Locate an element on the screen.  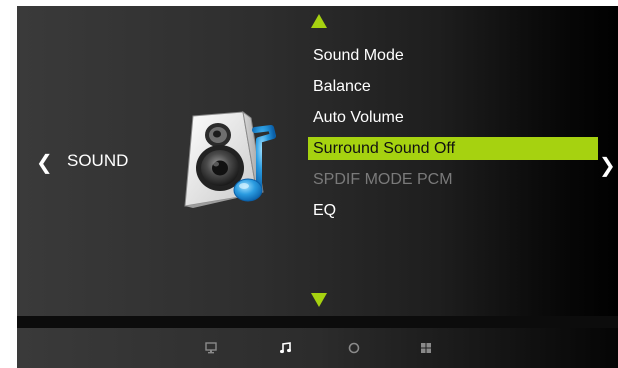
grid-icon is located at coordinates (426, 348).